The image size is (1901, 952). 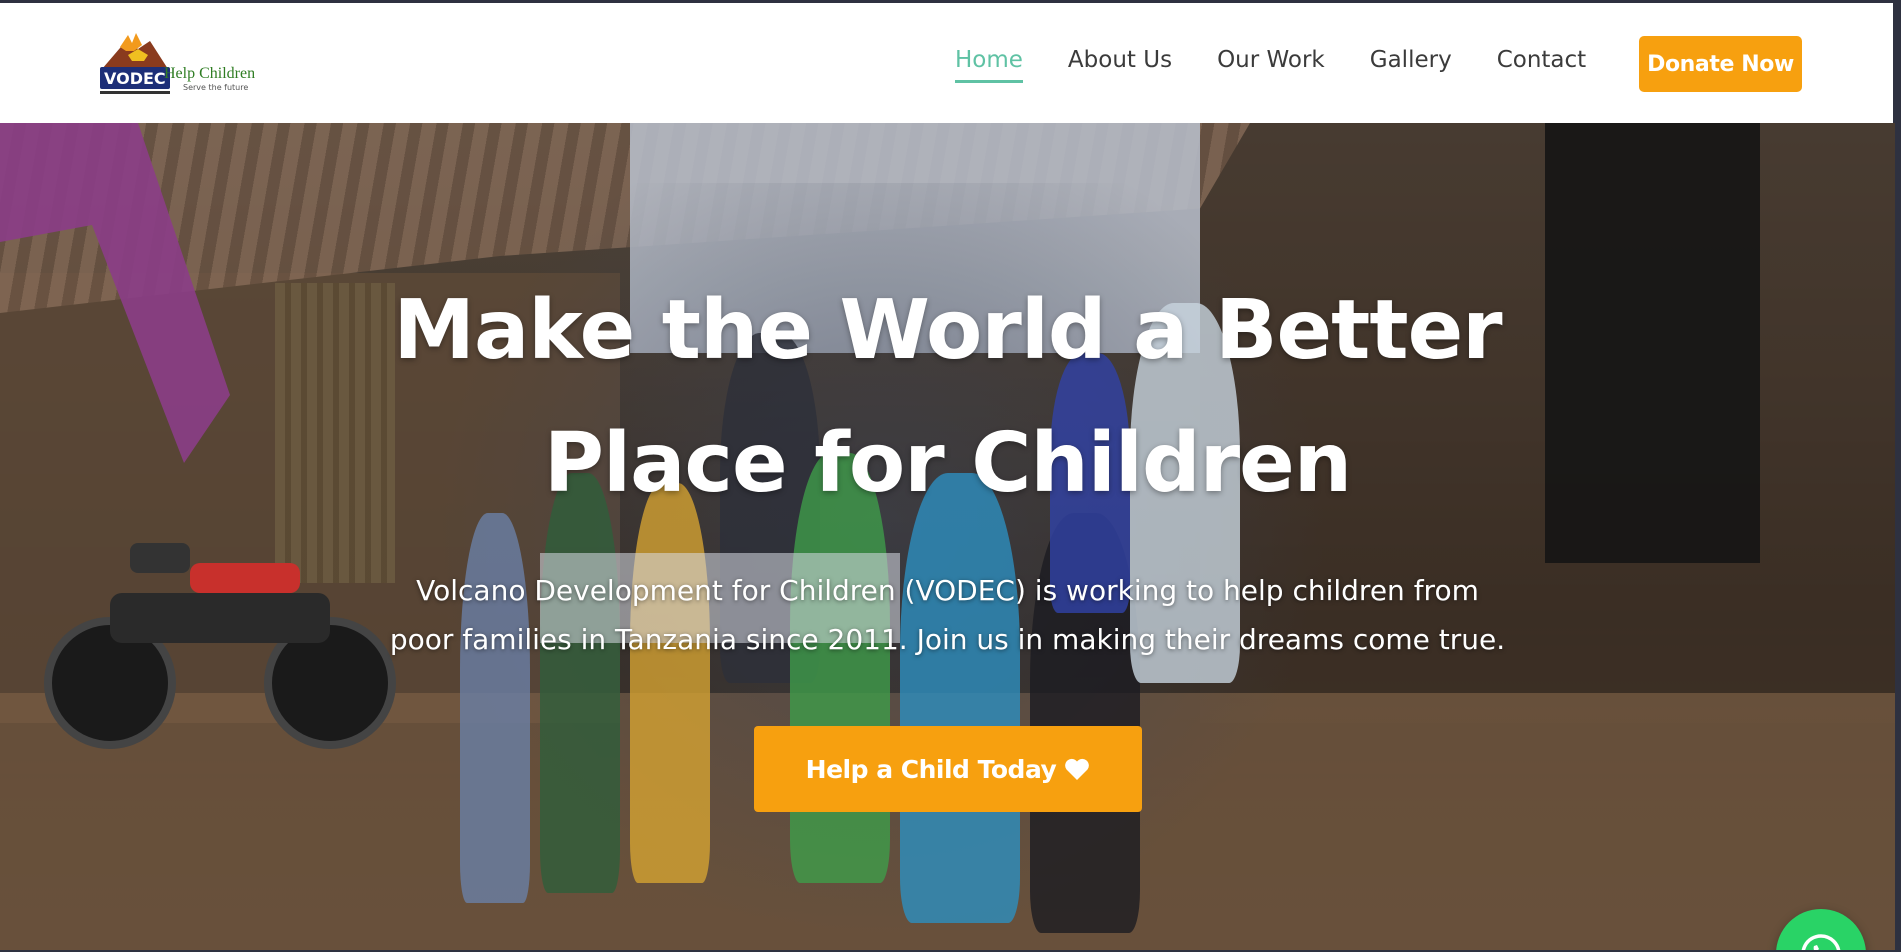 What do you see at coordinates (1720, 64) in the screenshot?
I see `donate-now-button: Donate Now` at bounding box center [1720, 64].